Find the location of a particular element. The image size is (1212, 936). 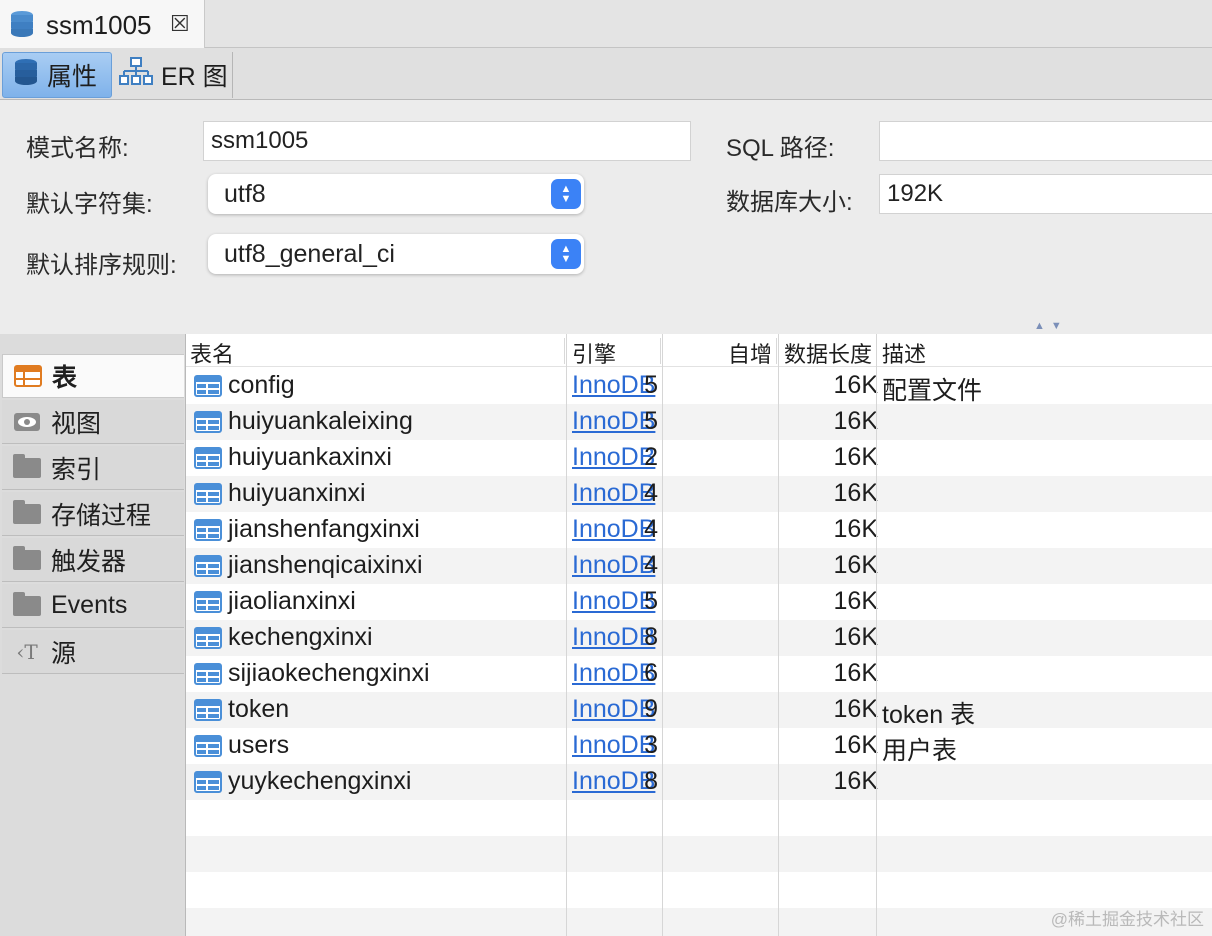

nav-item-label: 索引 is located at coordinates (76, 469).